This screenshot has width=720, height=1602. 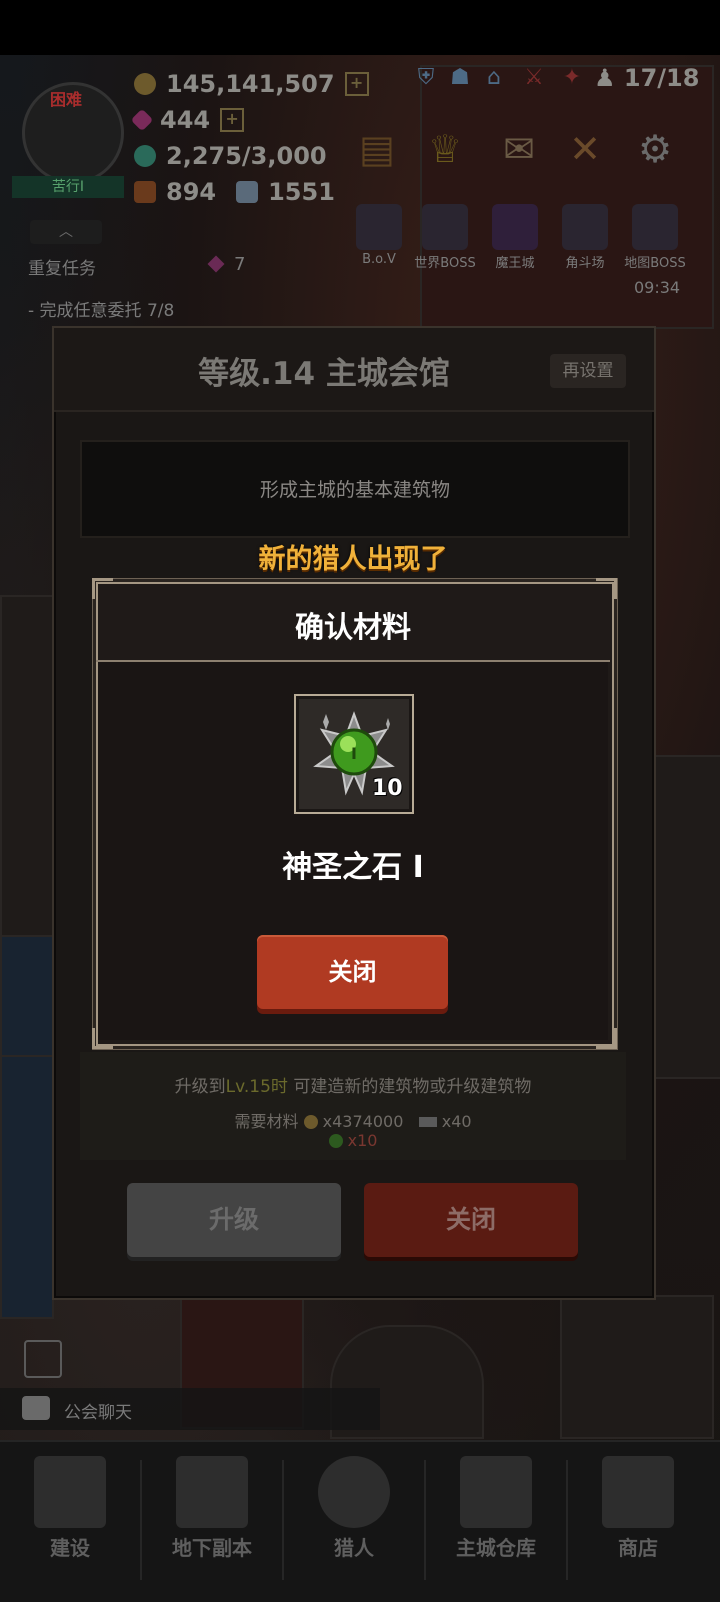 I want to click on new-hunter-toast: 新的猎人出现了, so click(x=353, y=559).